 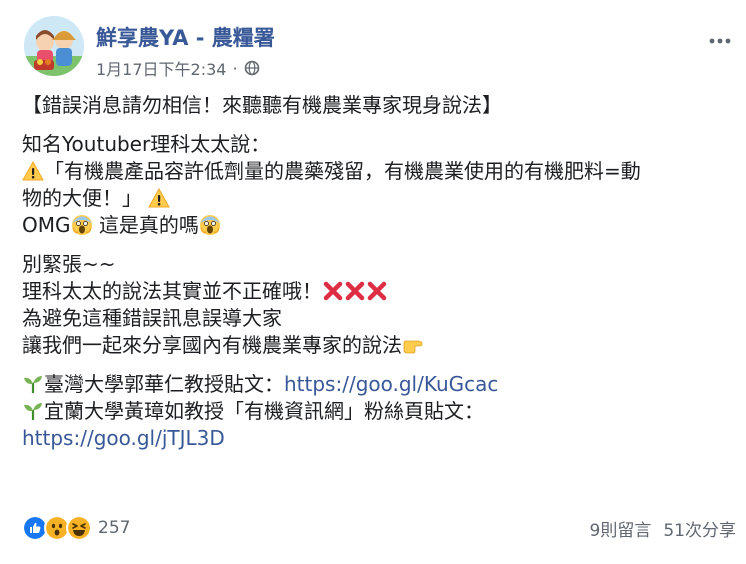 What do you see at coordinates (262, 105) in the screenshot?
I see `post-title: 【錯誤消息請勿相信！來聽聽有機農業專家現身說法】` at bounding box center [262, 105].